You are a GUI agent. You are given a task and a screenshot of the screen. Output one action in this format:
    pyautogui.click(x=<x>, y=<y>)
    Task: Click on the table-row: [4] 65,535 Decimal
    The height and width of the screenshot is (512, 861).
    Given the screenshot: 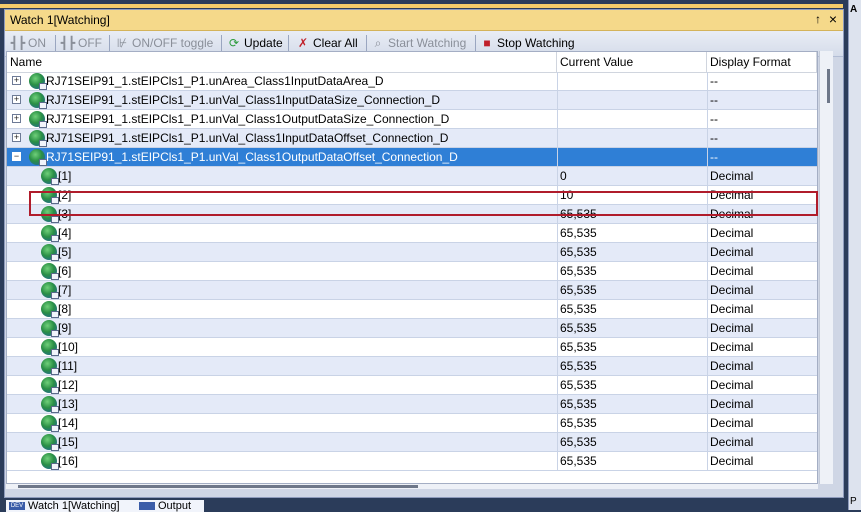 What is the action you would take?
    pyautogui.click(x=412, y=233)
    